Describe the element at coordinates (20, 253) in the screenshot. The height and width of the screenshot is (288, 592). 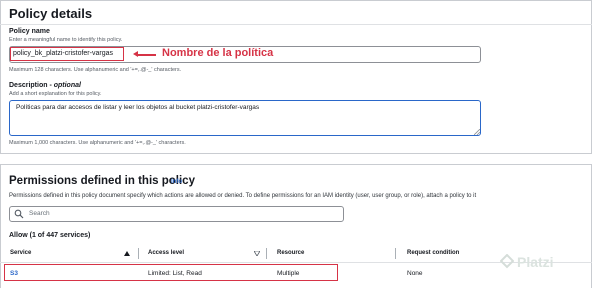
I see `column-header-service: Service` at that location.